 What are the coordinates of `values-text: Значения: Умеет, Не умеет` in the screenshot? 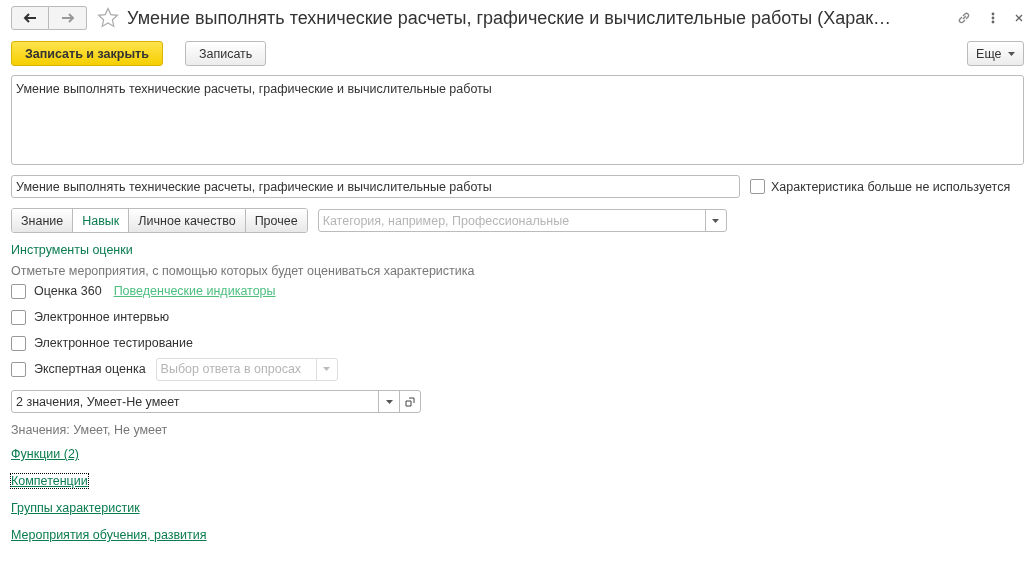 It's located at (90, 430).